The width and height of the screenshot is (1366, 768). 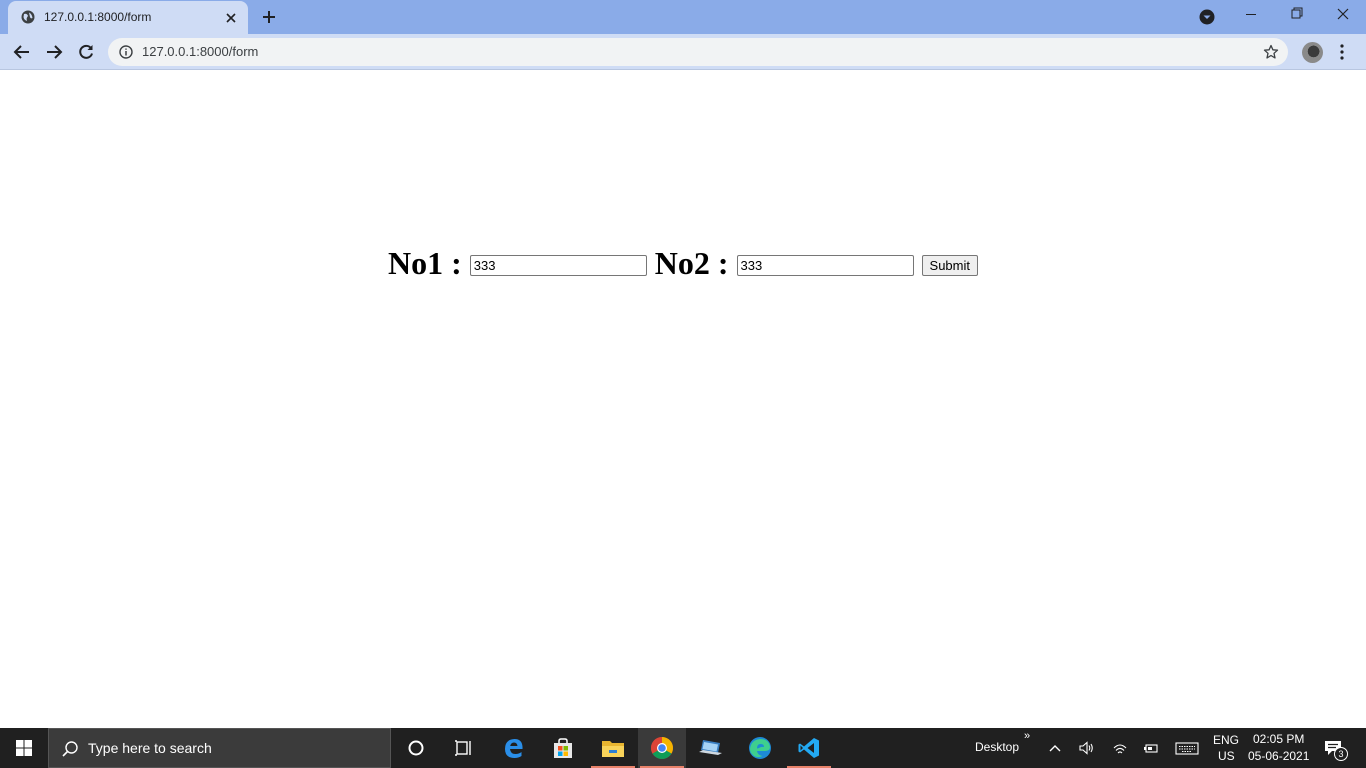 What do you see at coordinates (997, 747) in the screenshot?
I see `desktop-toolbar-label: Desktop` at bounding box center [997, 747].